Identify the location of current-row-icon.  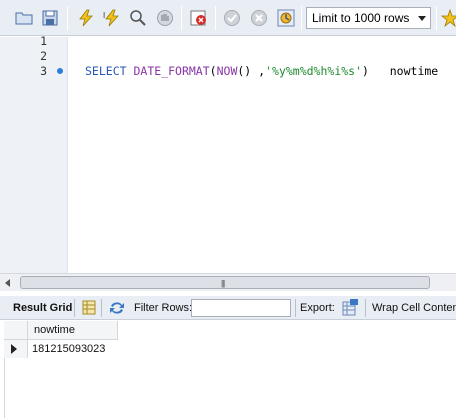
(14, 349).